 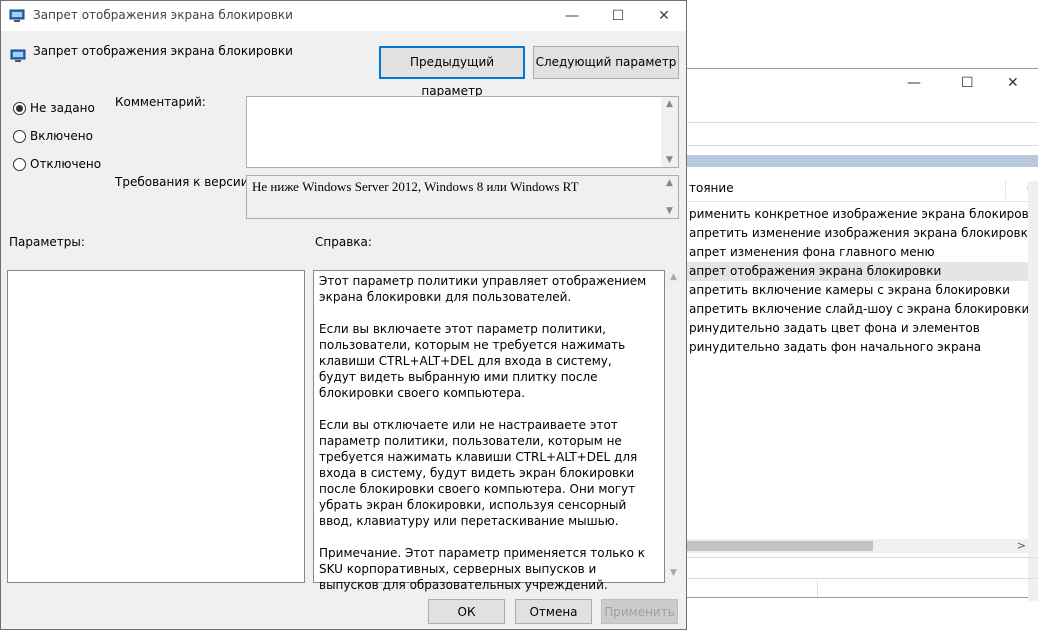 I want to click on close-button: ✕, so click(x=664, y=16).